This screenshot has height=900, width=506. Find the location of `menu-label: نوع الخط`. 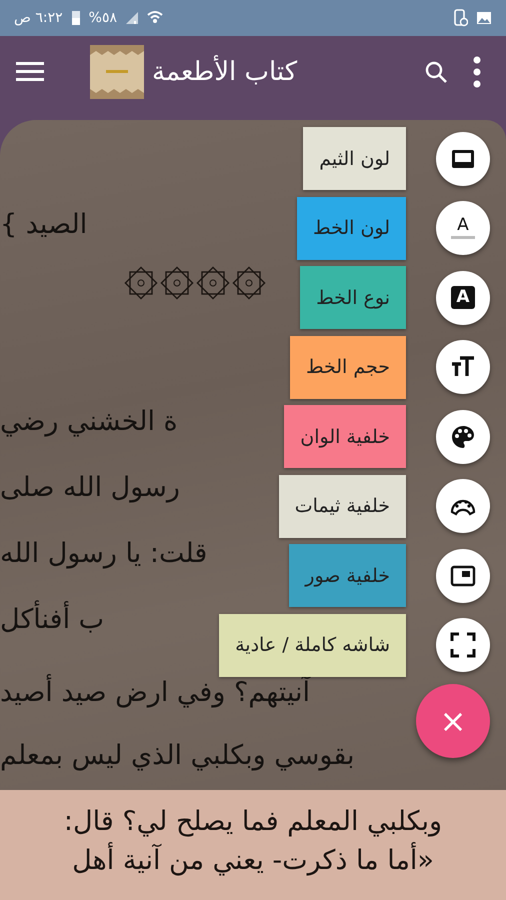

menu-label: نوع الخط is located at coordinates (353, 298).